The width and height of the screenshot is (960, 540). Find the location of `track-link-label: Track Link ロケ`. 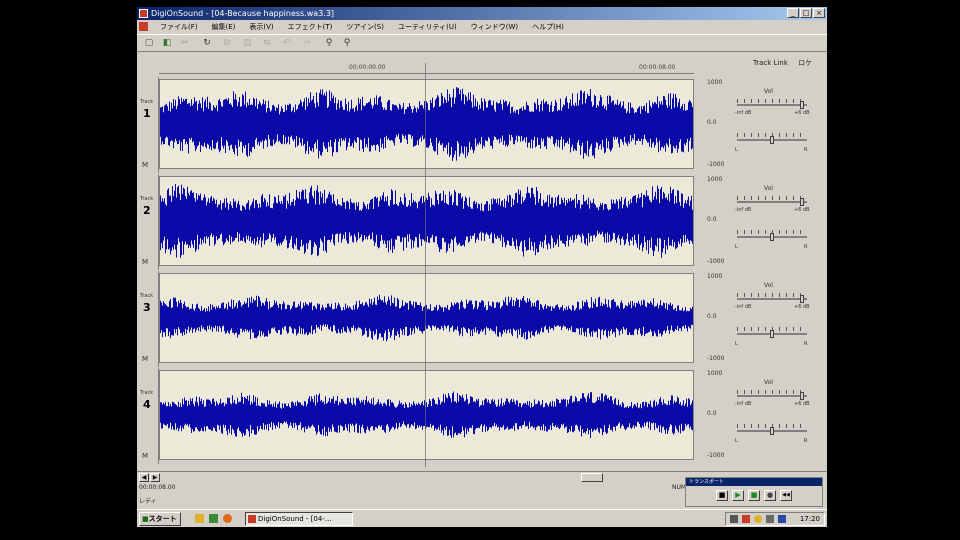

track-link-label: Track Link ロケ is located at coordinates (782, 63).